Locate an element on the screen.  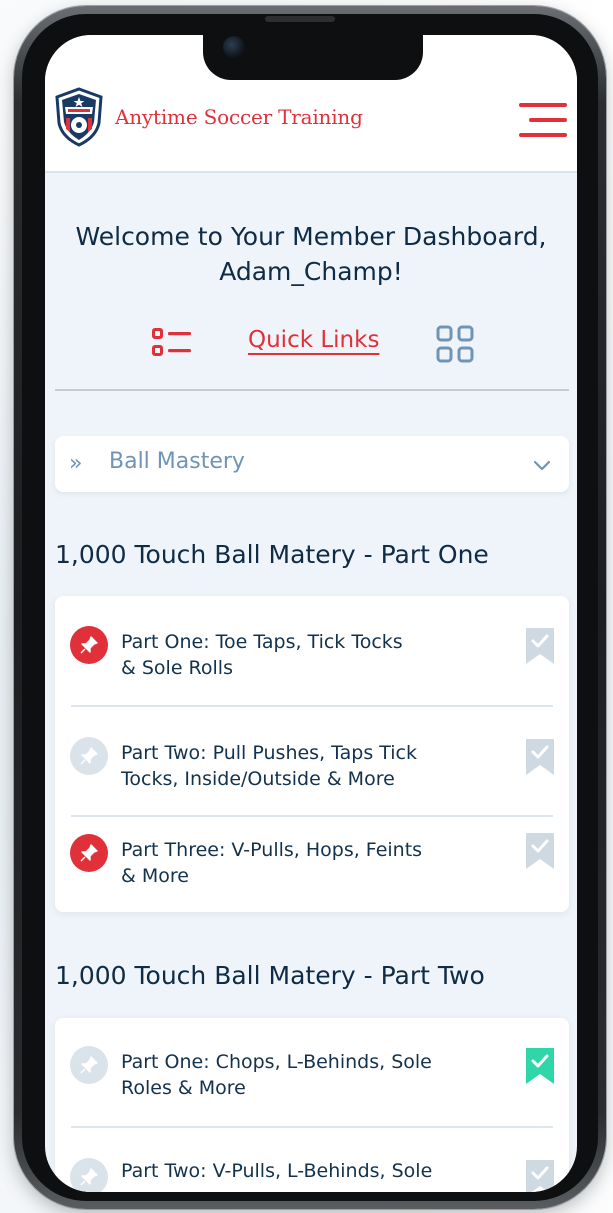
list-item-title-line-2: & Sole Rolls is located at coordinates (177, 668).